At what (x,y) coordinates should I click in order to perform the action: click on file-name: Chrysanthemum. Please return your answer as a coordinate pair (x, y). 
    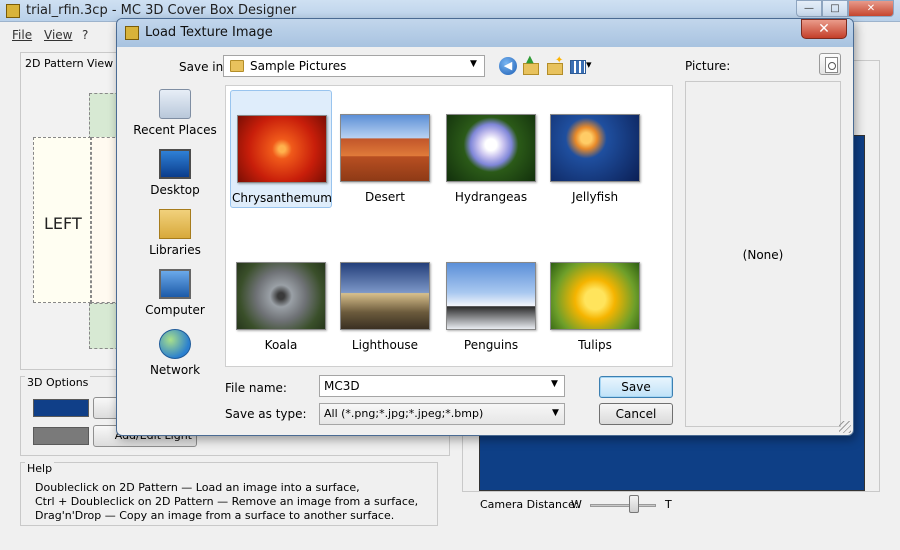
    Looking at the image, I should click on (282, 198).